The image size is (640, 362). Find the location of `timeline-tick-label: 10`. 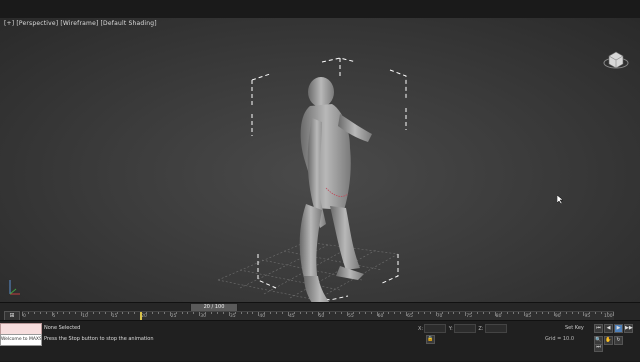

timeline-tick-label: 10 is located at coordinates (85, 316).